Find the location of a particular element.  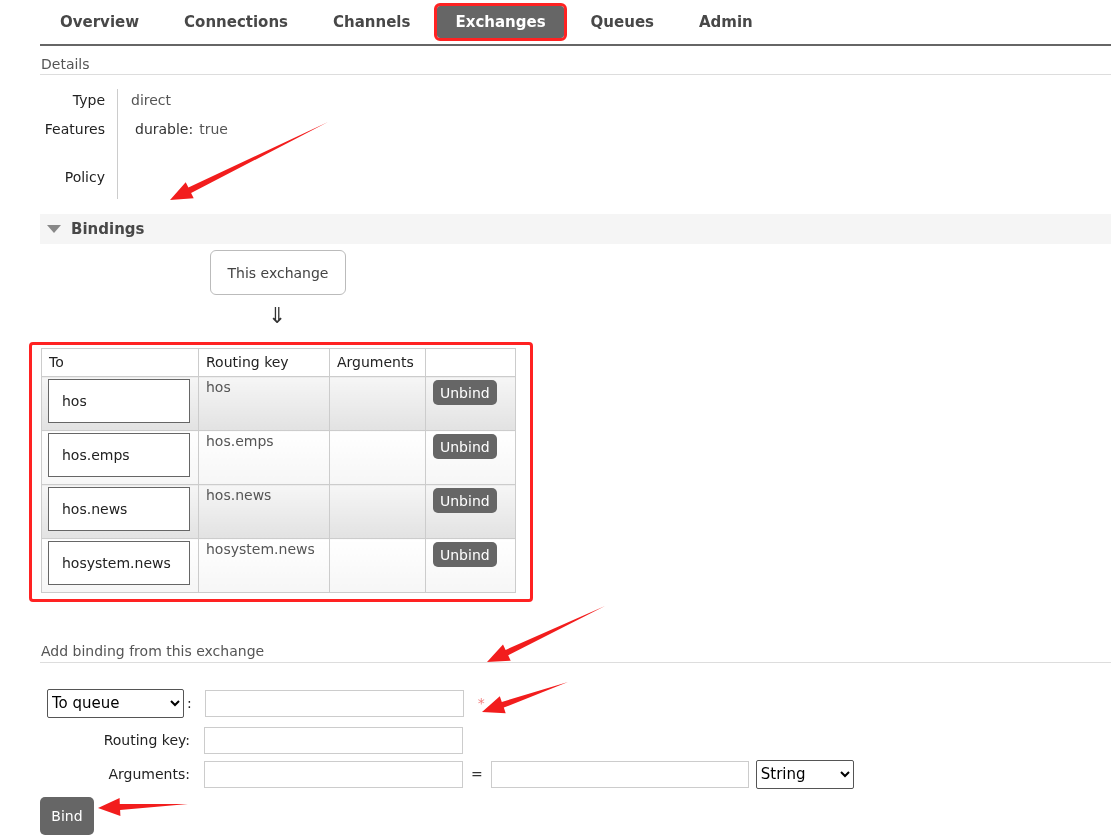

feature-value: true is located at coordinates (213, 129).